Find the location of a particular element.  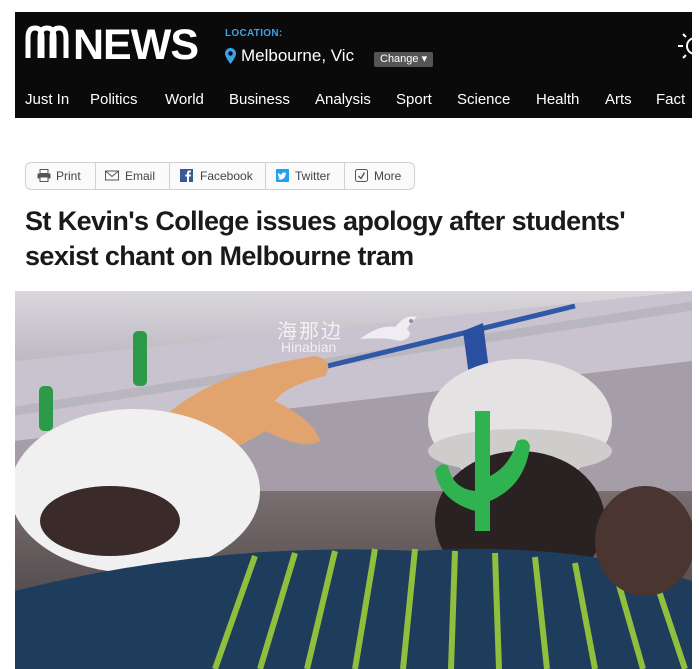

watermark-english: Hinabian is located at coordinates (309, 347).